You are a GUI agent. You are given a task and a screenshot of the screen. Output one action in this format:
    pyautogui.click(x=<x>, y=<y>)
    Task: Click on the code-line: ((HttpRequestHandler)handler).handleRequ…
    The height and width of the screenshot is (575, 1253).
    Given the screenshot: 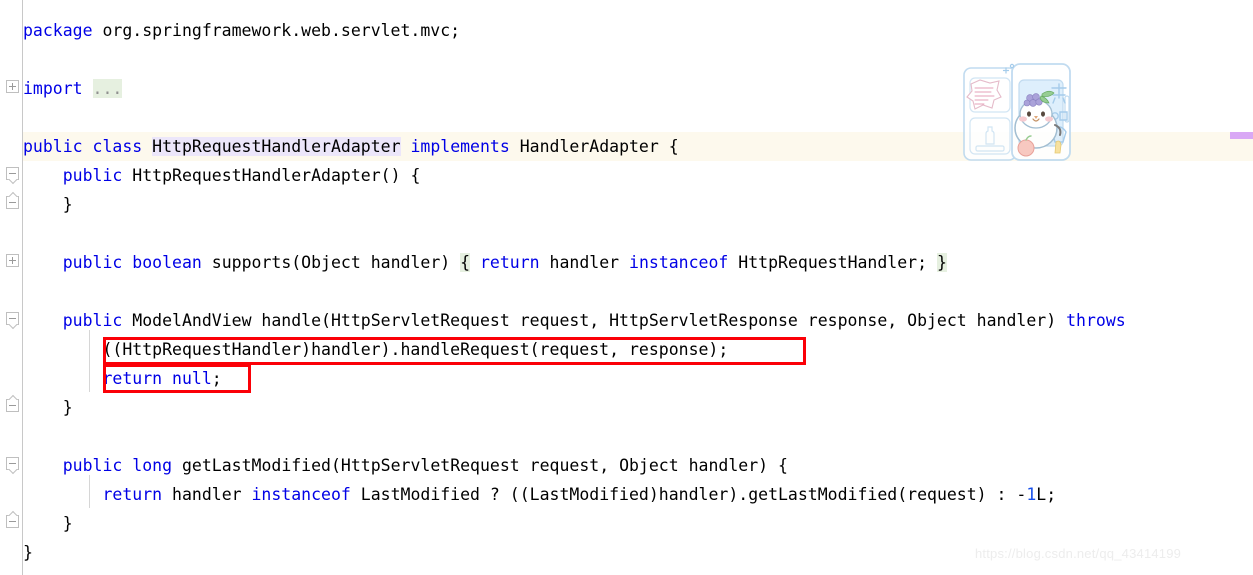 What is the action you would take?
    pyautogui.click(x=626, y=349)
    